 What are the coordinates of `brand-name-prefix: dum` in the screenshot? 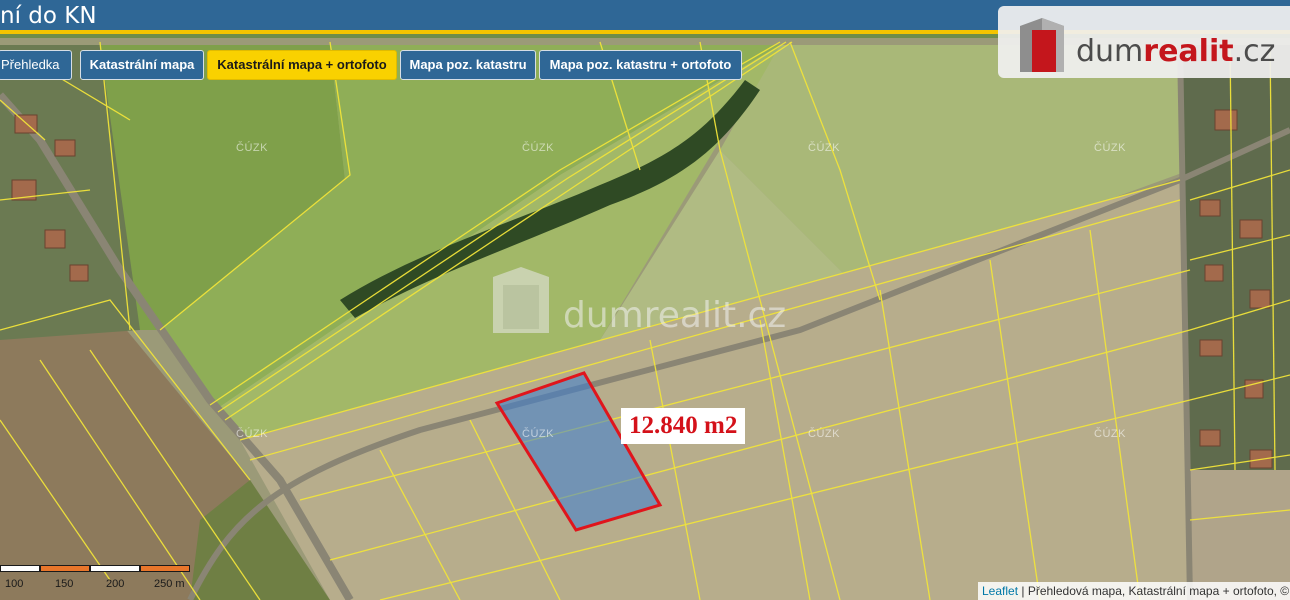 It's located at (1110, 51).